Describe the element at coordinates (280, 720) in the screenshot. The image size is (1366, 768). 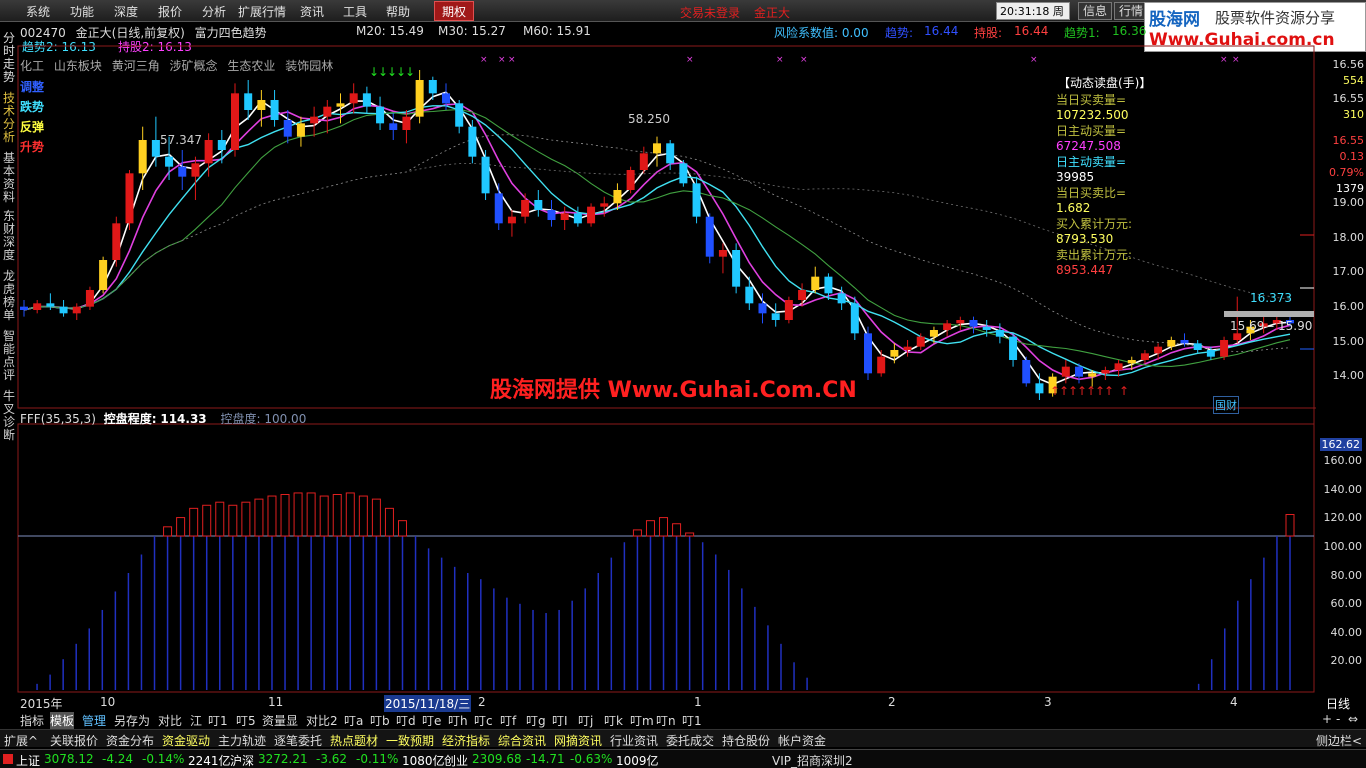
I see `tab-volume-show: 资量显` at that location.